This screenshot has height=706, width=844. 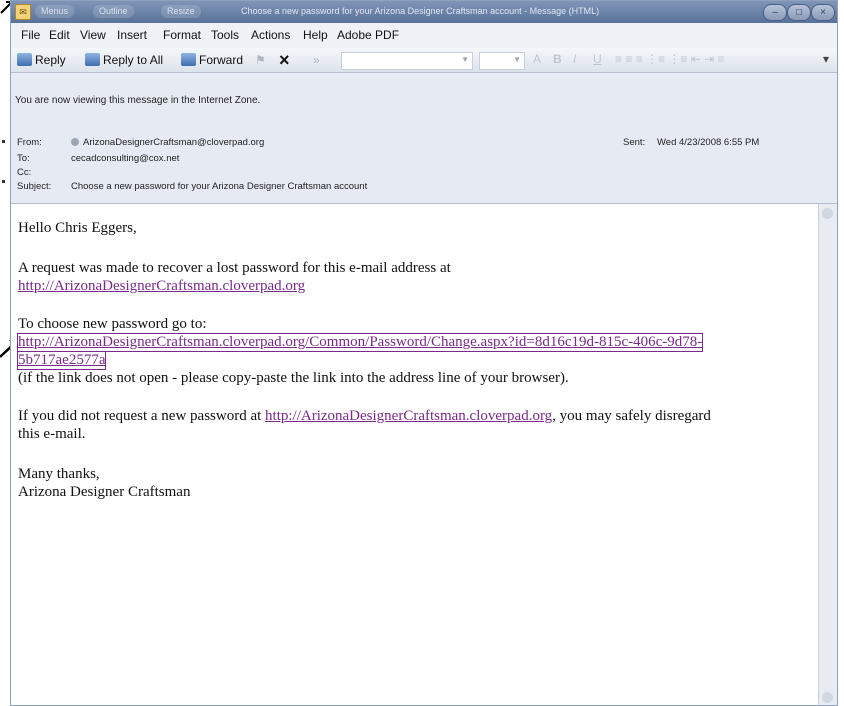 I want to click on from-label: From:, so click(x=29, y=142).